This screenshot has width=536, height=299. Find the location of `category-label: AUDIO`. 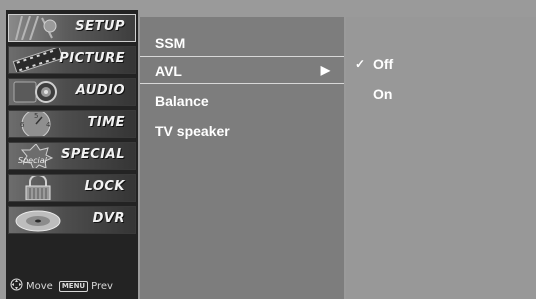

category-label: AUDIO is located at coordinates (100, 90).